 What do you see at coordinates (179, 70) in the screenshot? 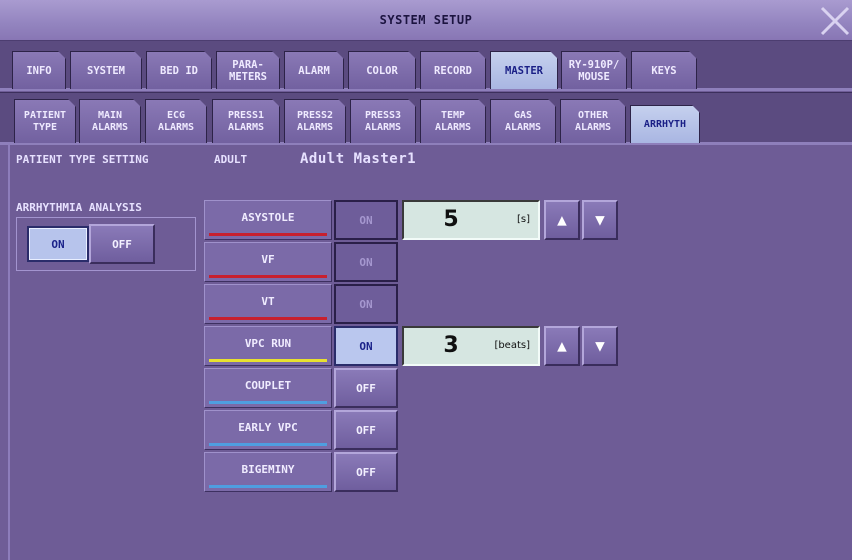
I see `tab-bed-id: BED ID` at bounding box center [179, 70].